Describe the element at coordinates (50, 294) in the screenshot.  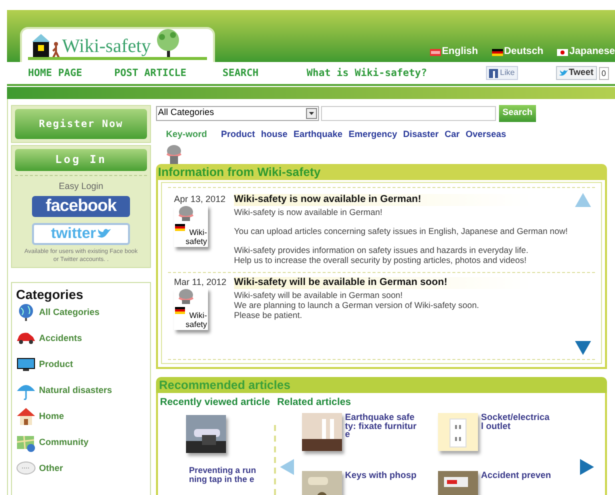
I see `categories-title: Categories` at that location.